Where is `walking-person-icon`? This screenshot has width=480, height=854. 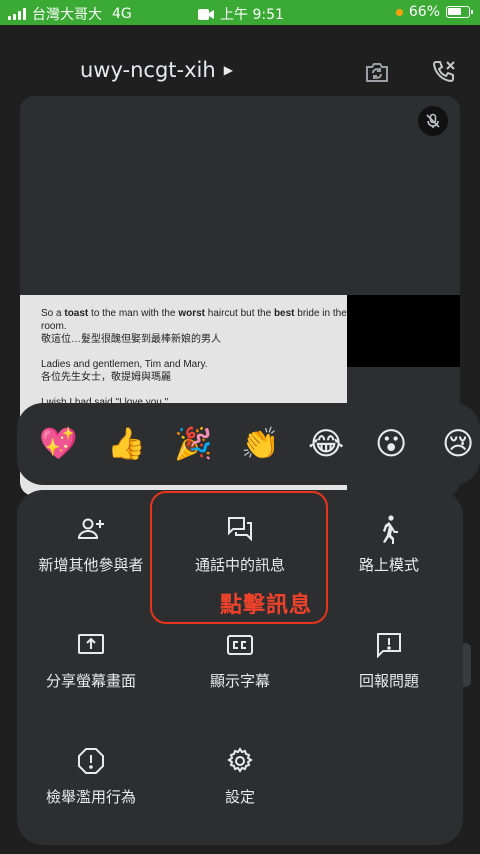 walking-person-icon is located at coordinates (390, 529).